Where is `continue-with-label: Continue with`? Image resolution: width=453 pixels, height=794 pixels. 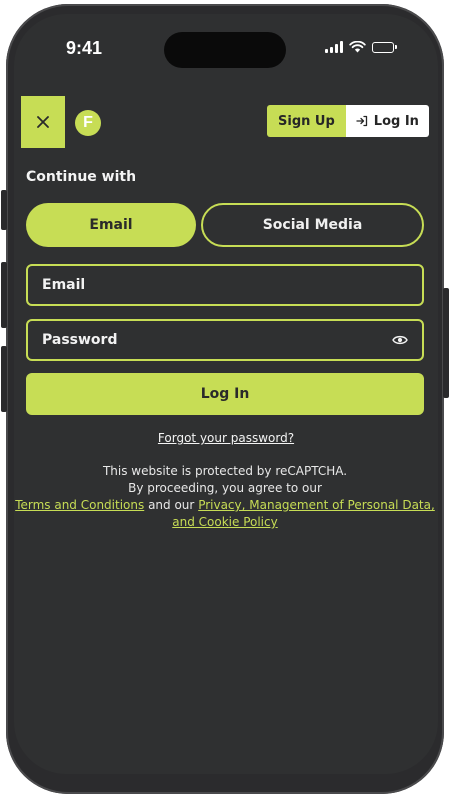 continue-with-label: Continue with is located at coordinates (81, 177).